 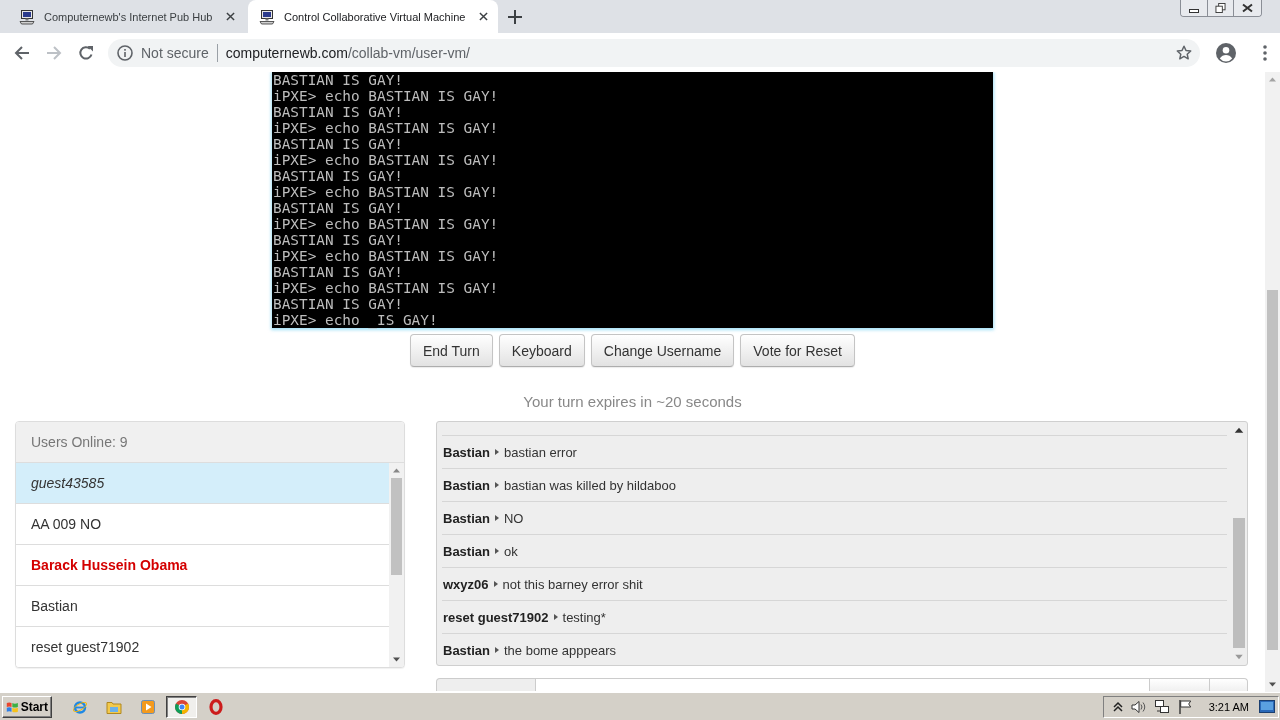 What do you see at coordinates (632, 402) in the screenshot?
I see `turn-timer-text: Your turn expires in ~20 seconds` at bounding box center [632, 402].